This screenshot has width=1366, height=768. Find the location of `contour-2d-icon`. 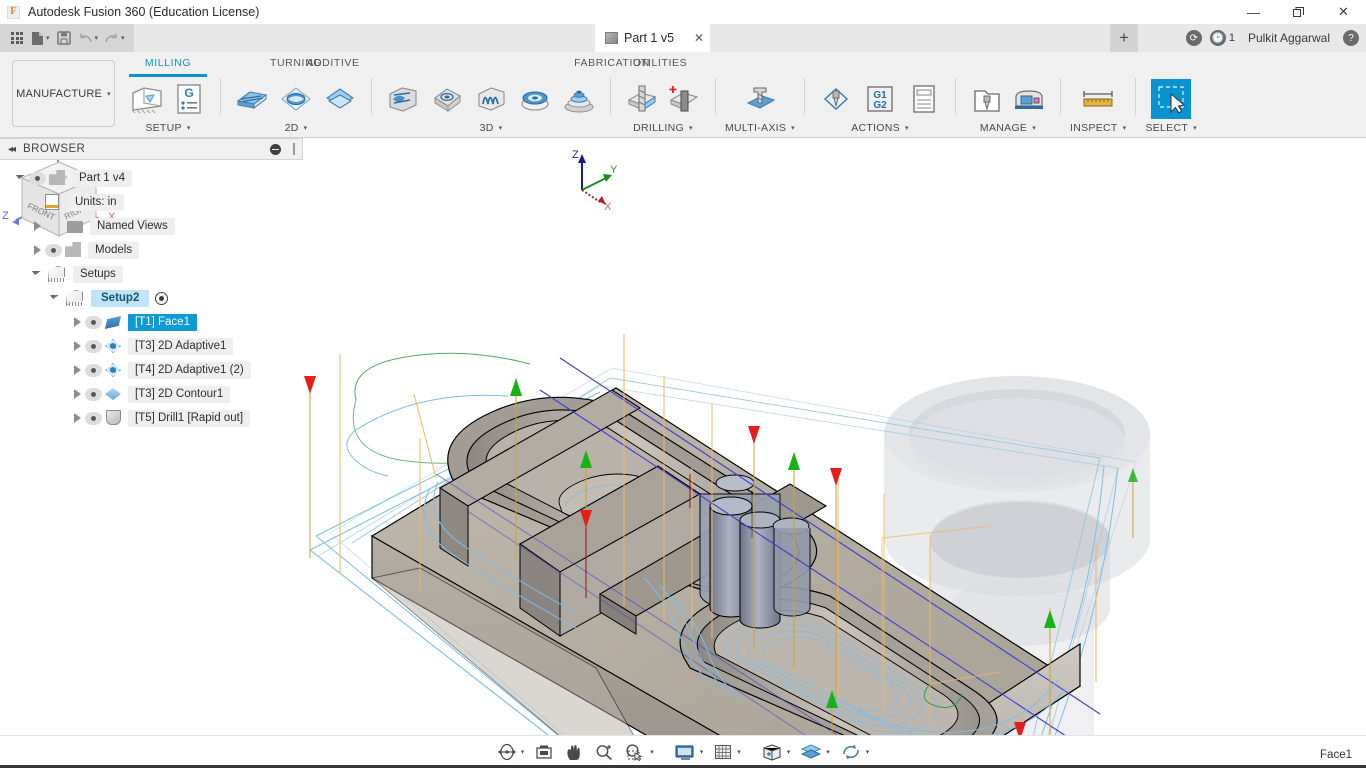

contour-2d-icon is located at coordinates (340, 99).